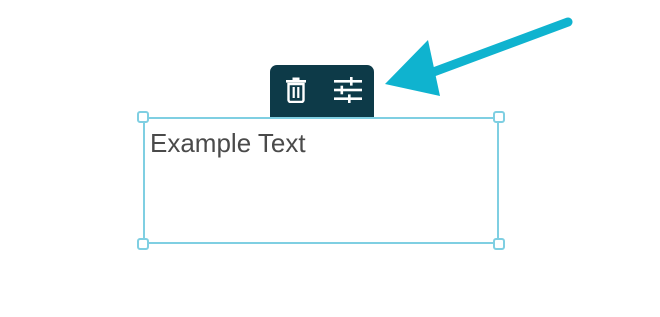  What do you see at coordinates (479, 56) in the screenshot?
I see `pointer-arrow` at bounding box center [479, 56].